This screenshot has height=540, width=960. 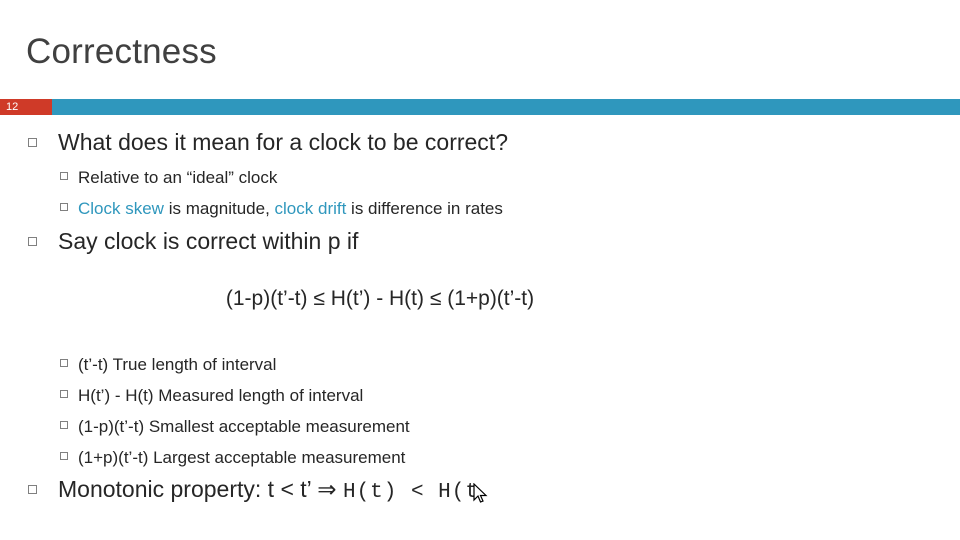 I want to click on text-is-magnitude: is magnitude,, so click(x=219, y=208).